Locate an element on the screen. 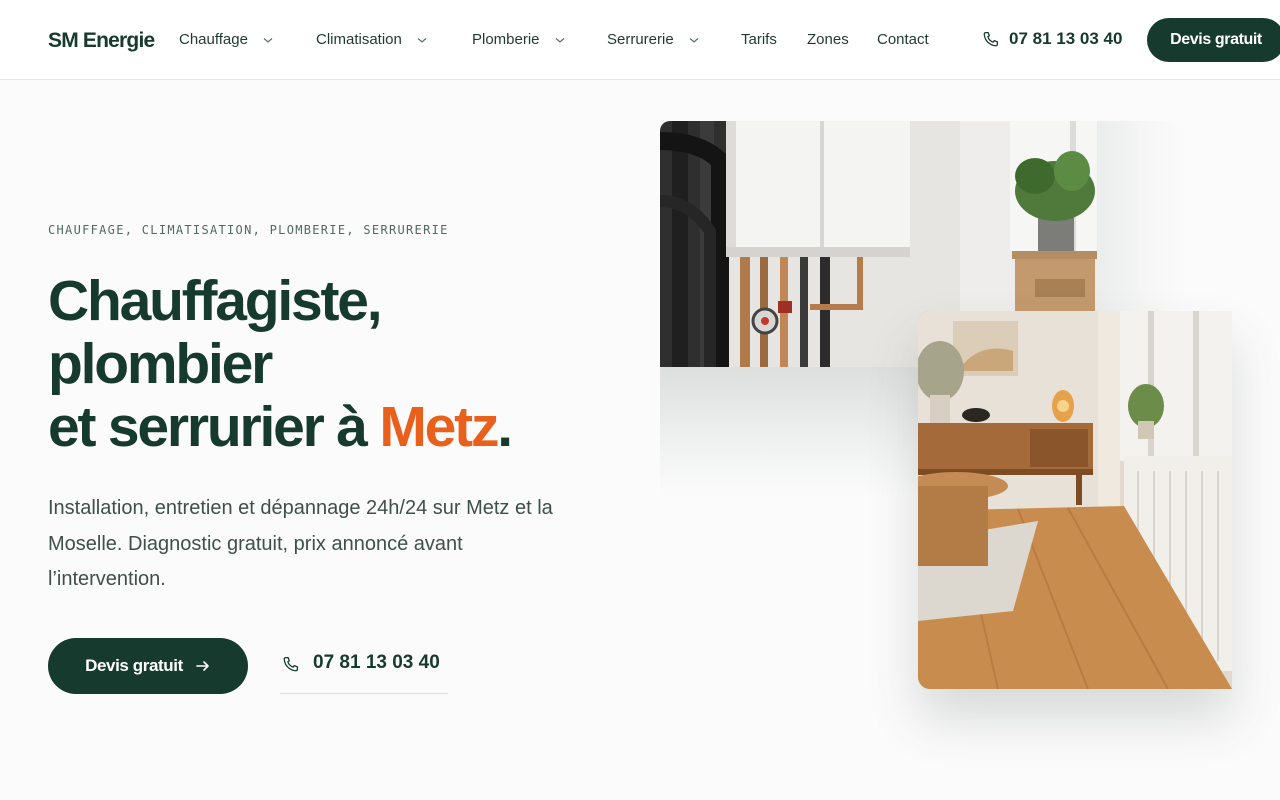 This screenshot has width=1280, height=800. header-phone-link: 07 81 13 03 40 is located at coordinates (1052, 39).